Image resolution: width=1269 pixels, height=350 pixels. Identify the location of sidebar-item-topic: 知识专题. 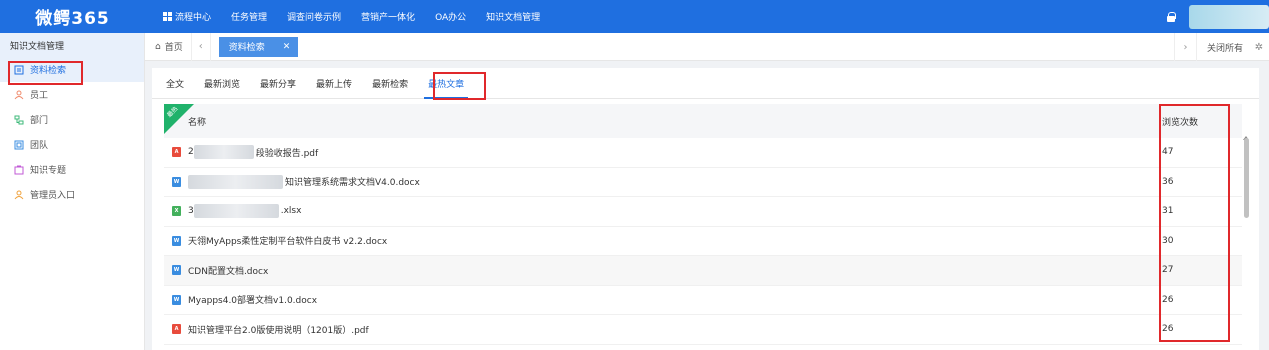
(72, 169).